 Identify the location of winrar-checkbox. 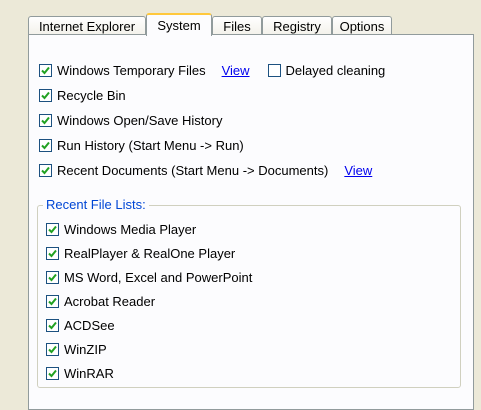
(52, 373).